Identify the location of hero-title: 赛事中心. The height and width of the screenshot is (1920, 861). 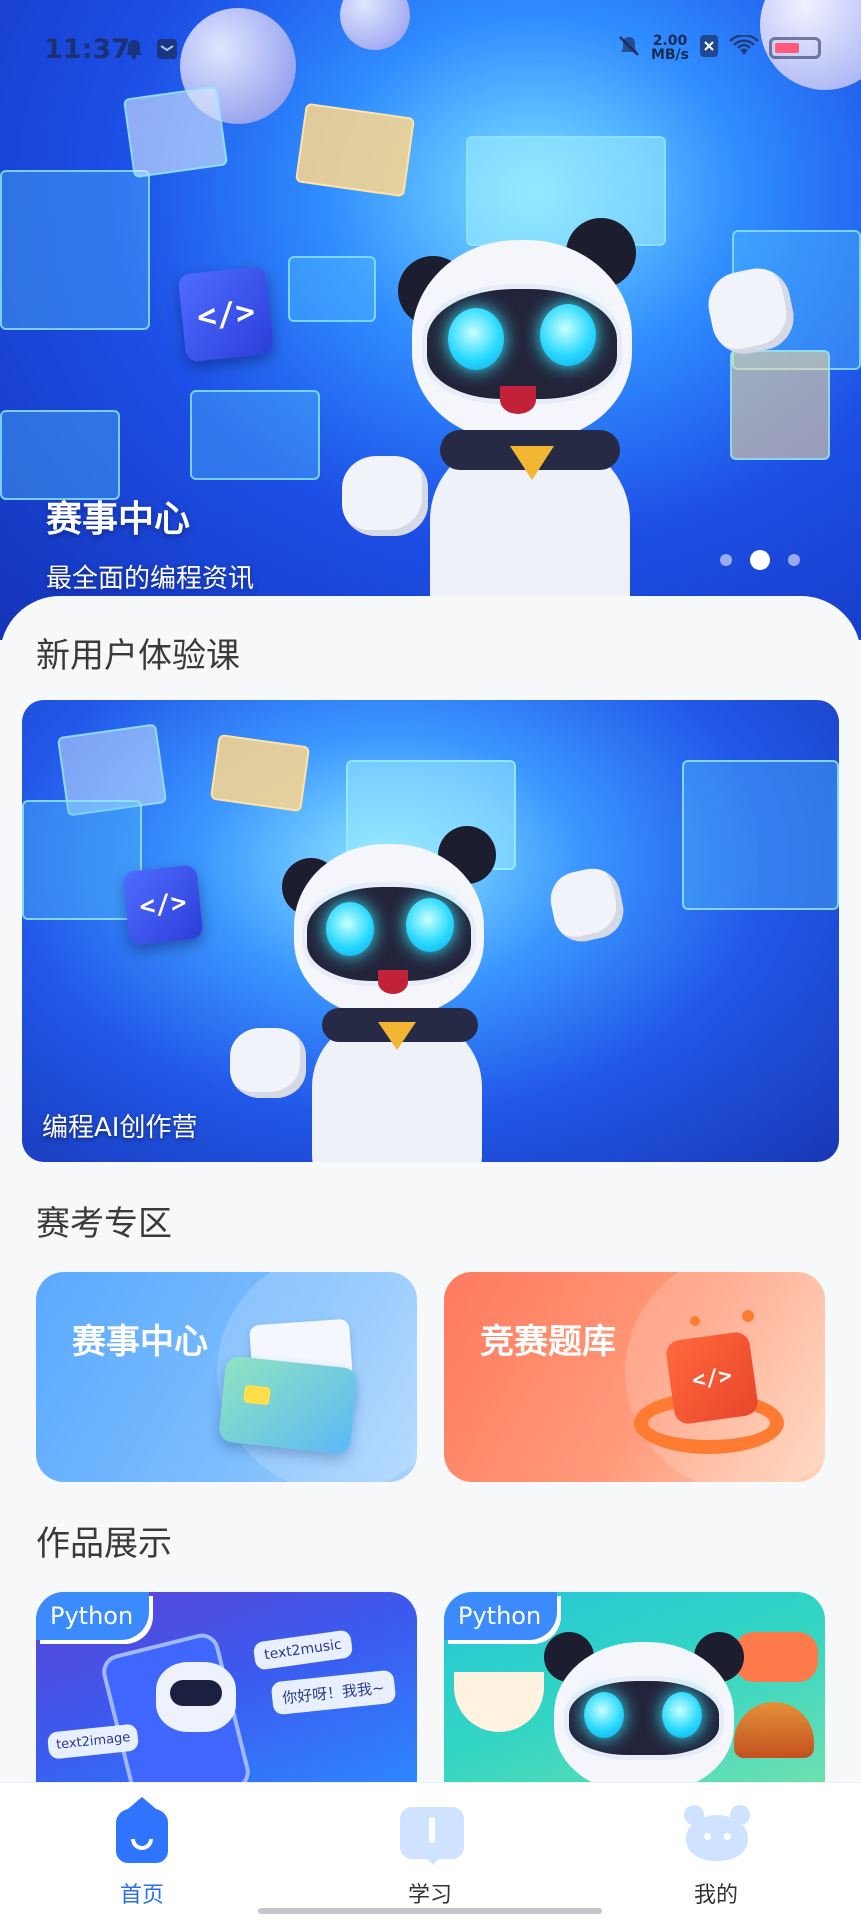
(118, 519).